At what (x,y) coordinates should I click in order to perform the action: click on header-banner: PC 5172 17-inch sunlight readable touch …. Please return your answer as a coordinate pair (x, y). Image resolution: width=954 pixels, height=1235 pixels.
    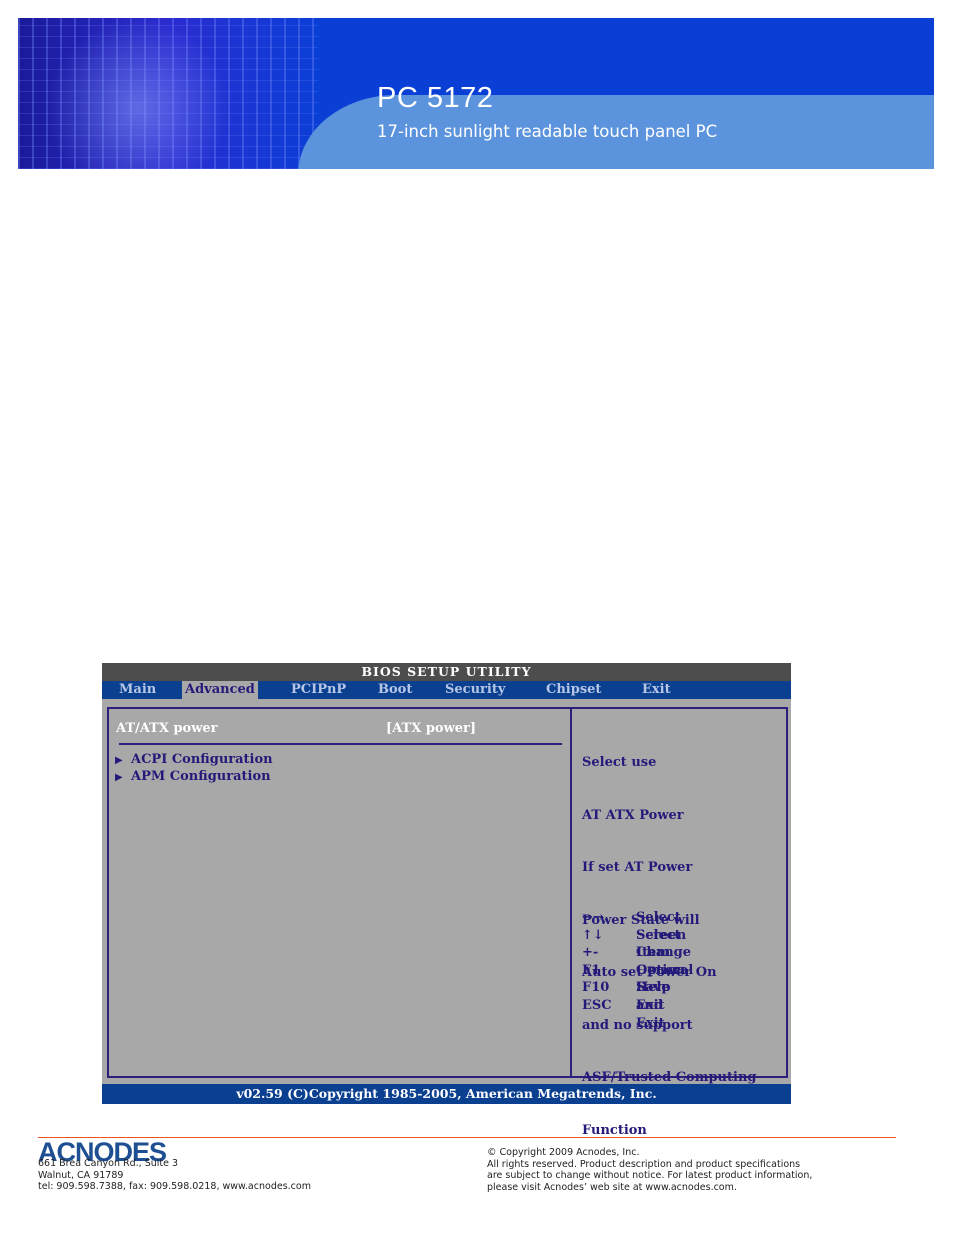
    Looking at the image, I should click on (476, 93).